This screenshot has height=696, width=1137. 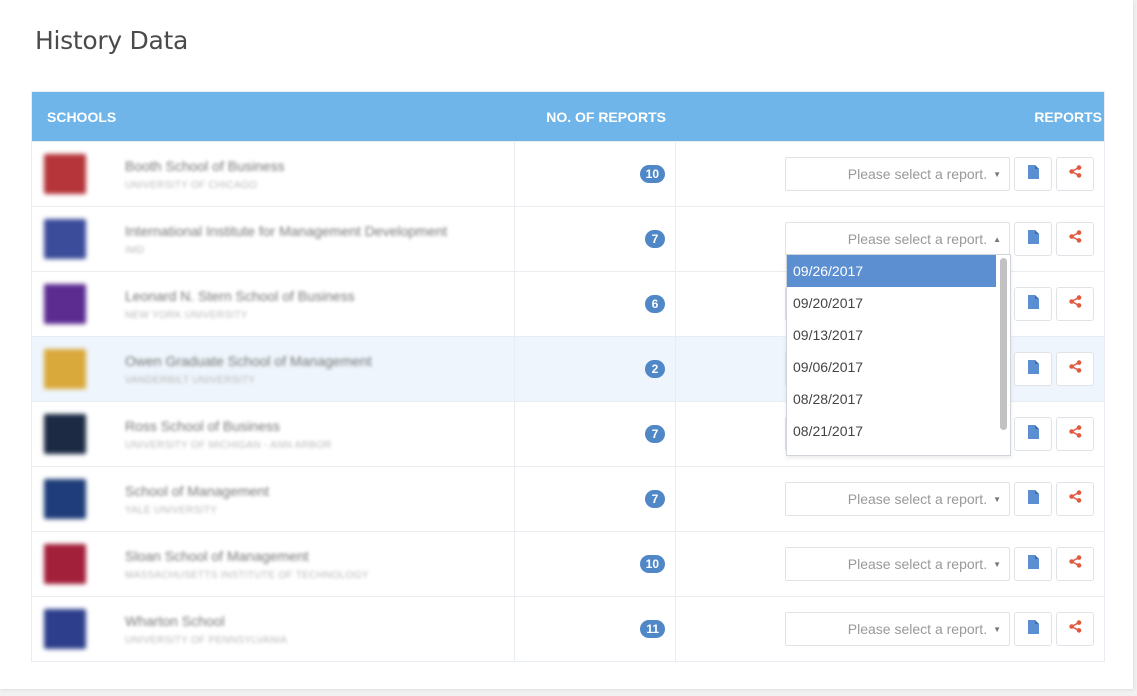 I want to click on dropdown-option: 09/26/2017, so click(x=891, y=271).